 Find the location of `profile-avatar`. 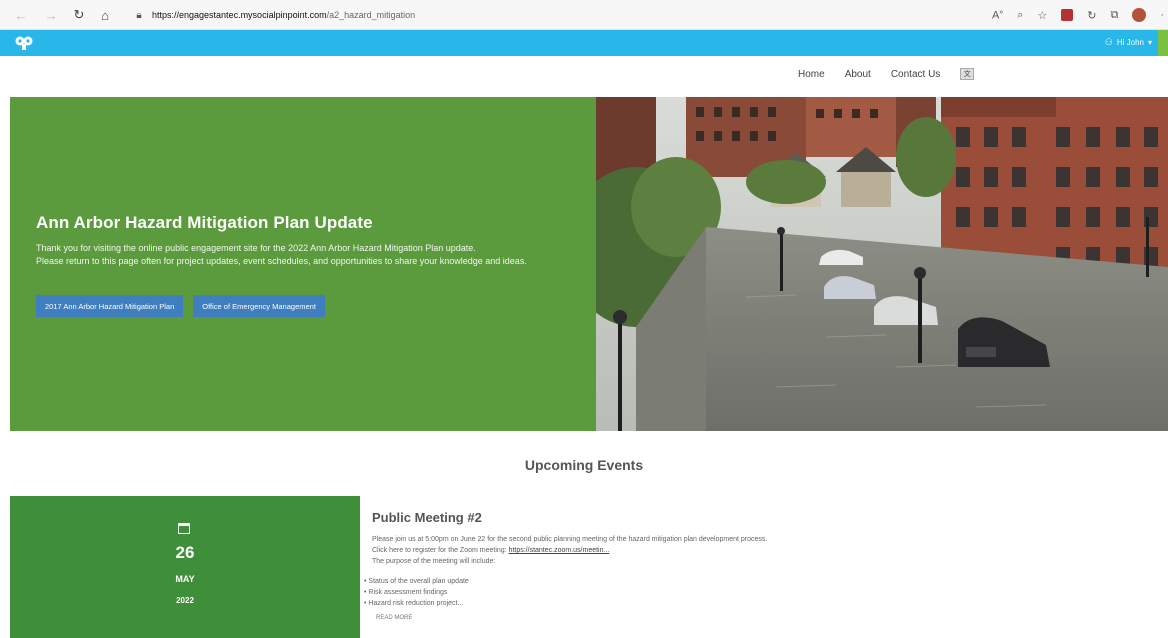

profile-avatar is located at coordinates (1139, 15).